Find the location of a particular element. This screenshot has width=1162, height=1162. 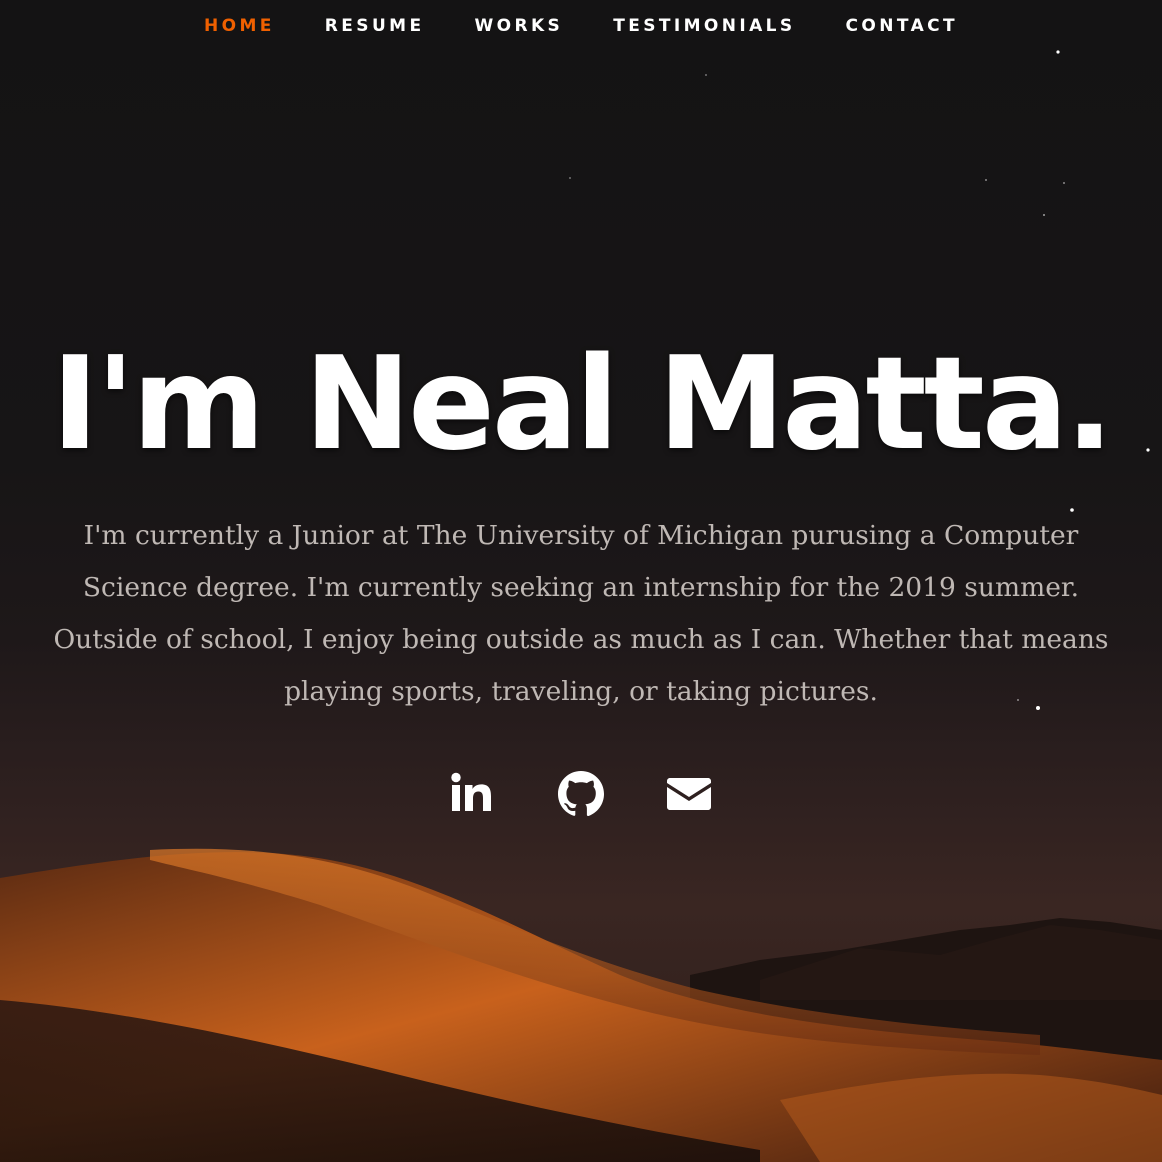

linkedin-link is located at coordinates (473, 794).